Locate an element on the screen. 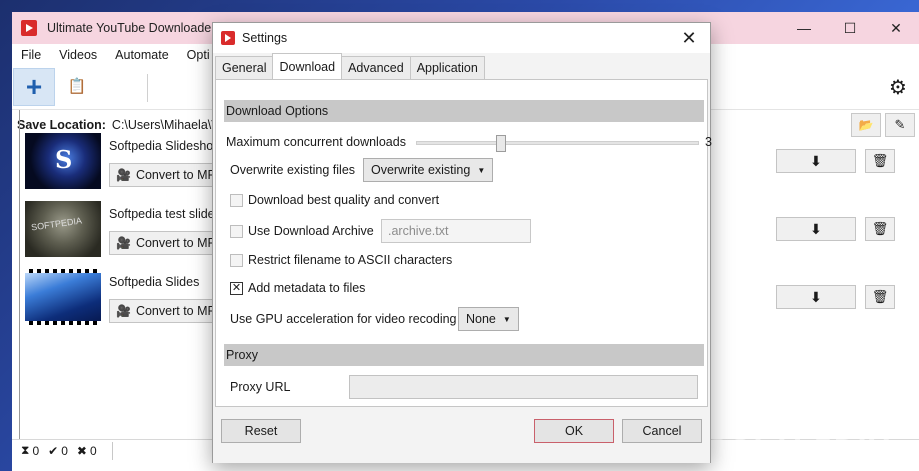  best-quality-row: Download best quality and convert is located at coordinates (334, 200).